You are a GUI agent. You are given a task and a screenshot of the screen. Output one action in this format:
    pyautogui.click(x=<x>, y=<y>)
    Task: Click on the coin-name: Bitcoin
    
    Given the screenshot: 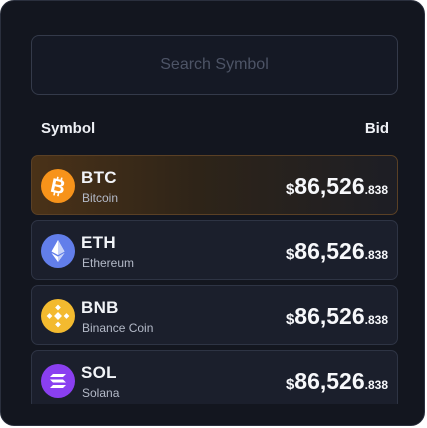 What is the action you would take?
    pyautogui.click(x=100, y=198)
    